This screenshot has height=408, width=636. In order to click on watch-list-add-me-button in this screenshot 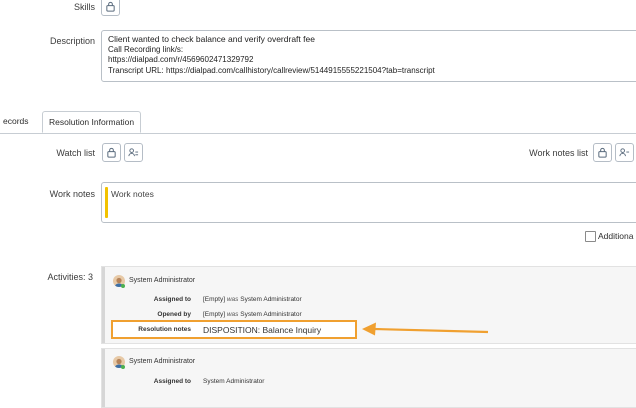, I will do `click(133, 152)`.